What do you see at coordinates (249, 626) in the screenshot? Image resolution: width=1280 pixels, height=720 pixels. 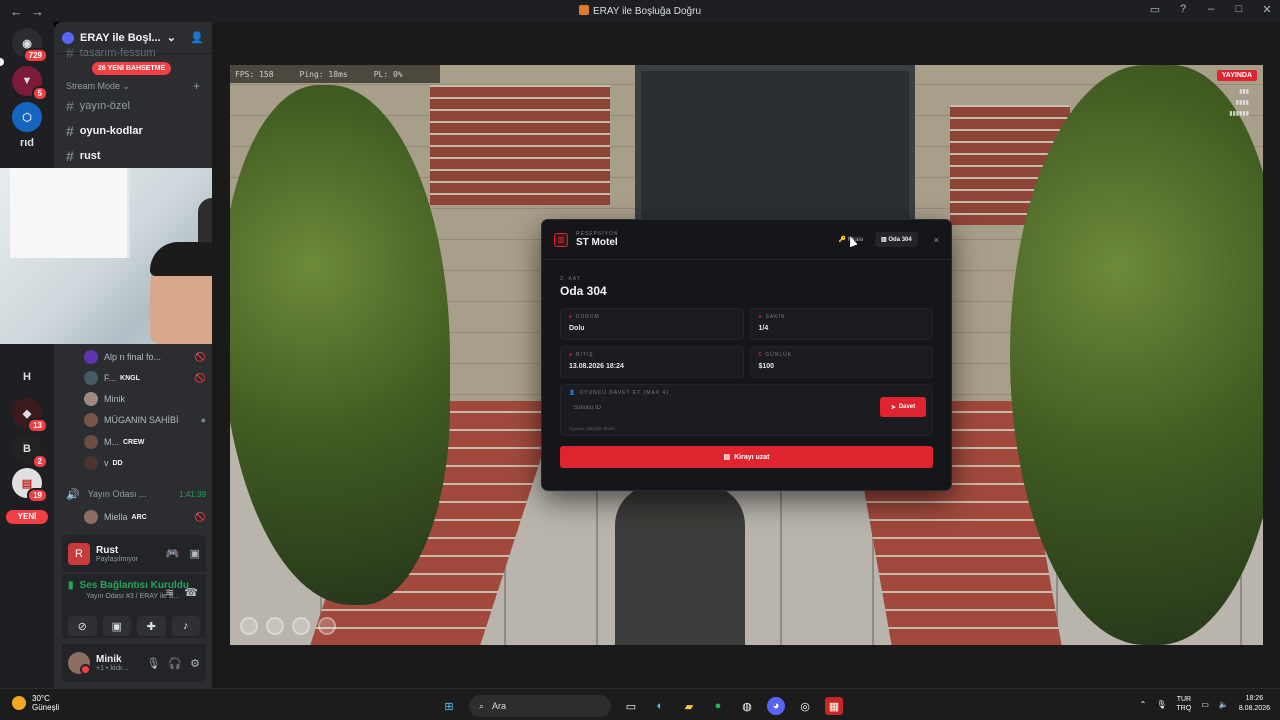 I see `health-icon` at bounding box center [249, 626].